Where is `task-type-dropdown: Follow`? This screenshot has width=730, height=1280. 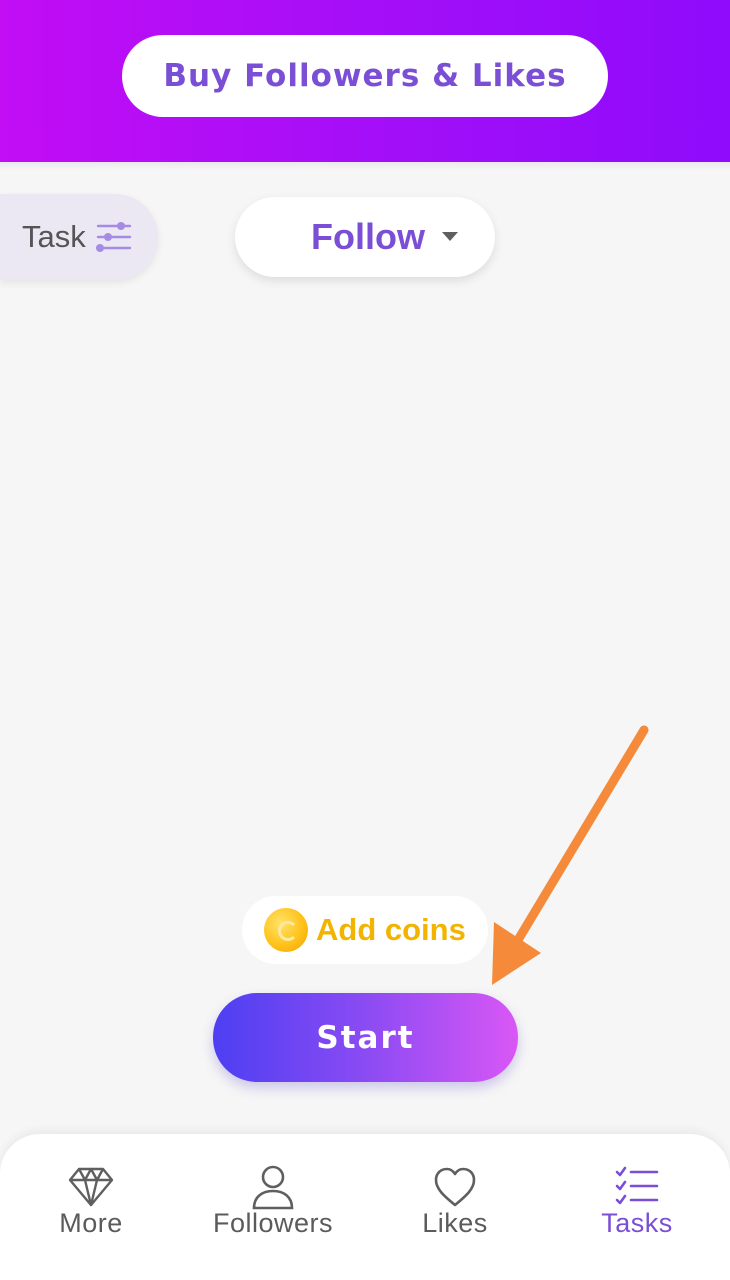 task-type-dropdown: Follow is located at coordinates (365, 237).